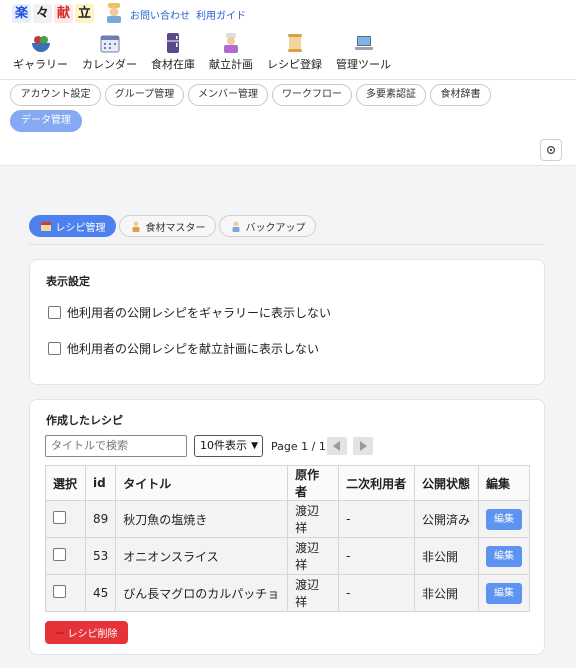 This screenshot has height=668, width=576. I want to click on chevron-down-icon: ▼, so click(254, 446).